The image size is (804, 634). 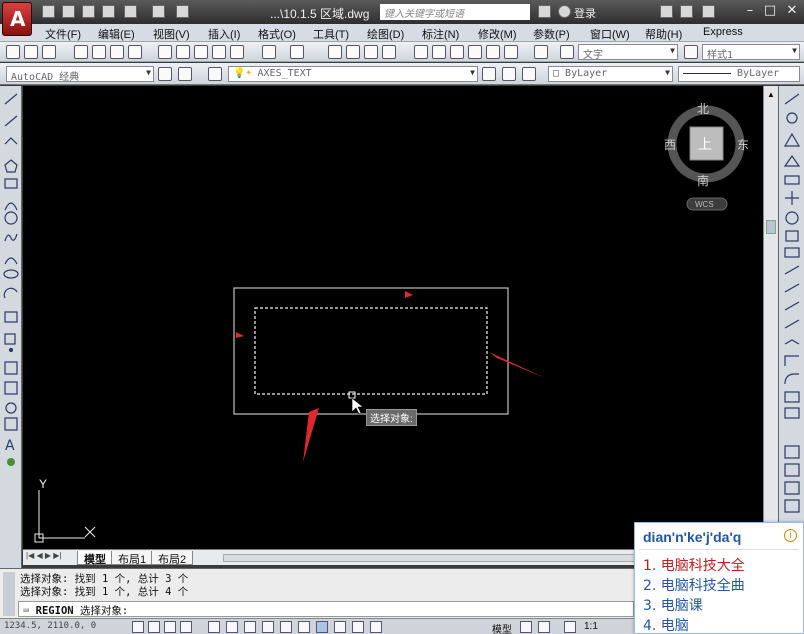 What do you see at coordinates (526, 627) in the screenshot?
I see `quick-view-layouts-icon` at bounding box center [526, 627].